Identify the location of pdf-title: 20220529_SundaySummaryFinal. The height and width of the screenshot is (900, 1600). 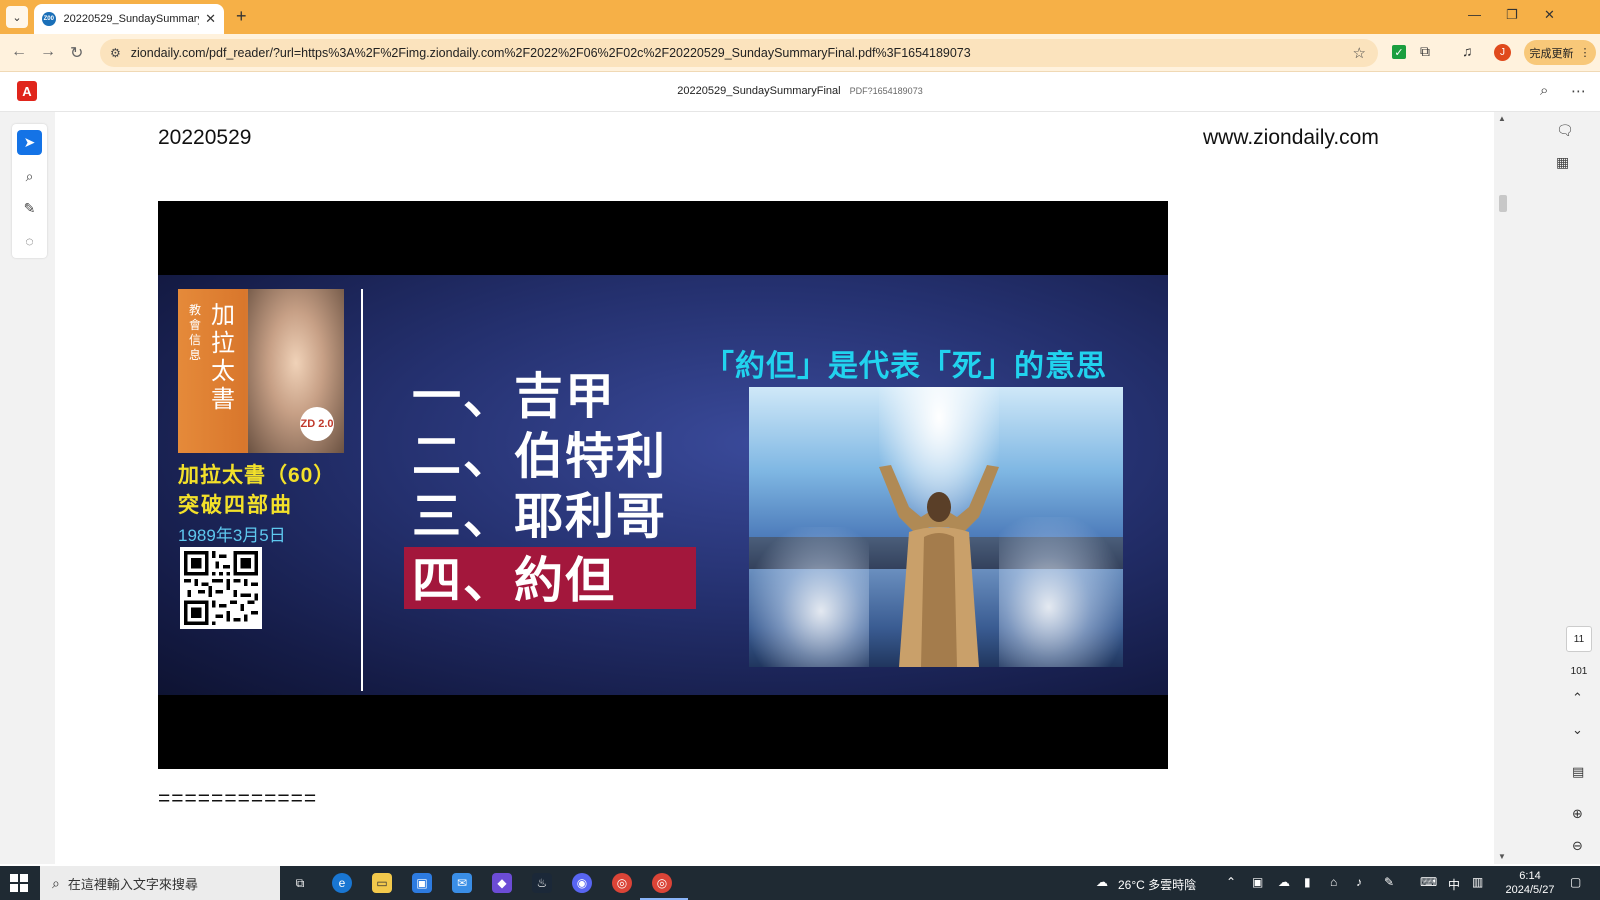
(759, 91).